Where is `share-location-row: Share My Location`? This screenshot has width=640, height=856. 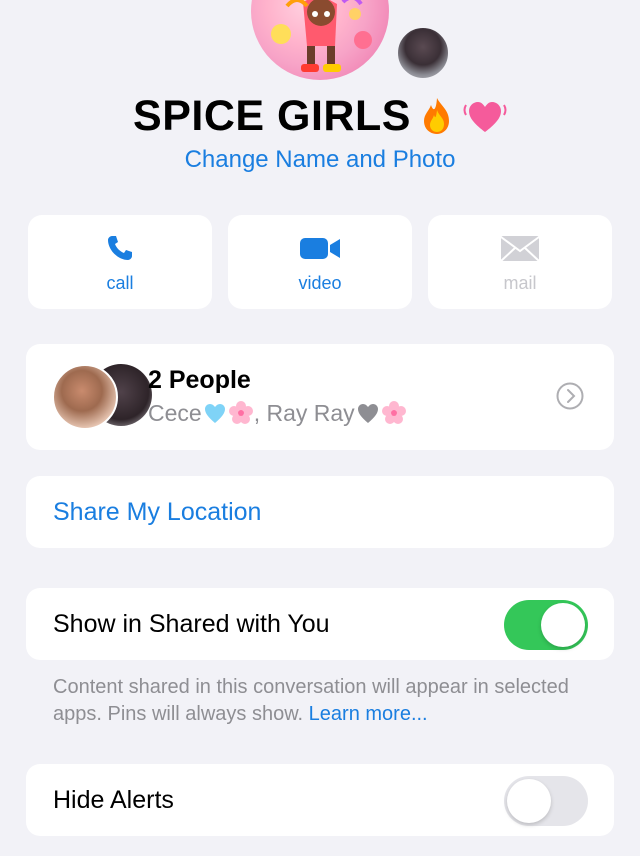 share-location-row: Share My Location is located at coordinates (320, 512).